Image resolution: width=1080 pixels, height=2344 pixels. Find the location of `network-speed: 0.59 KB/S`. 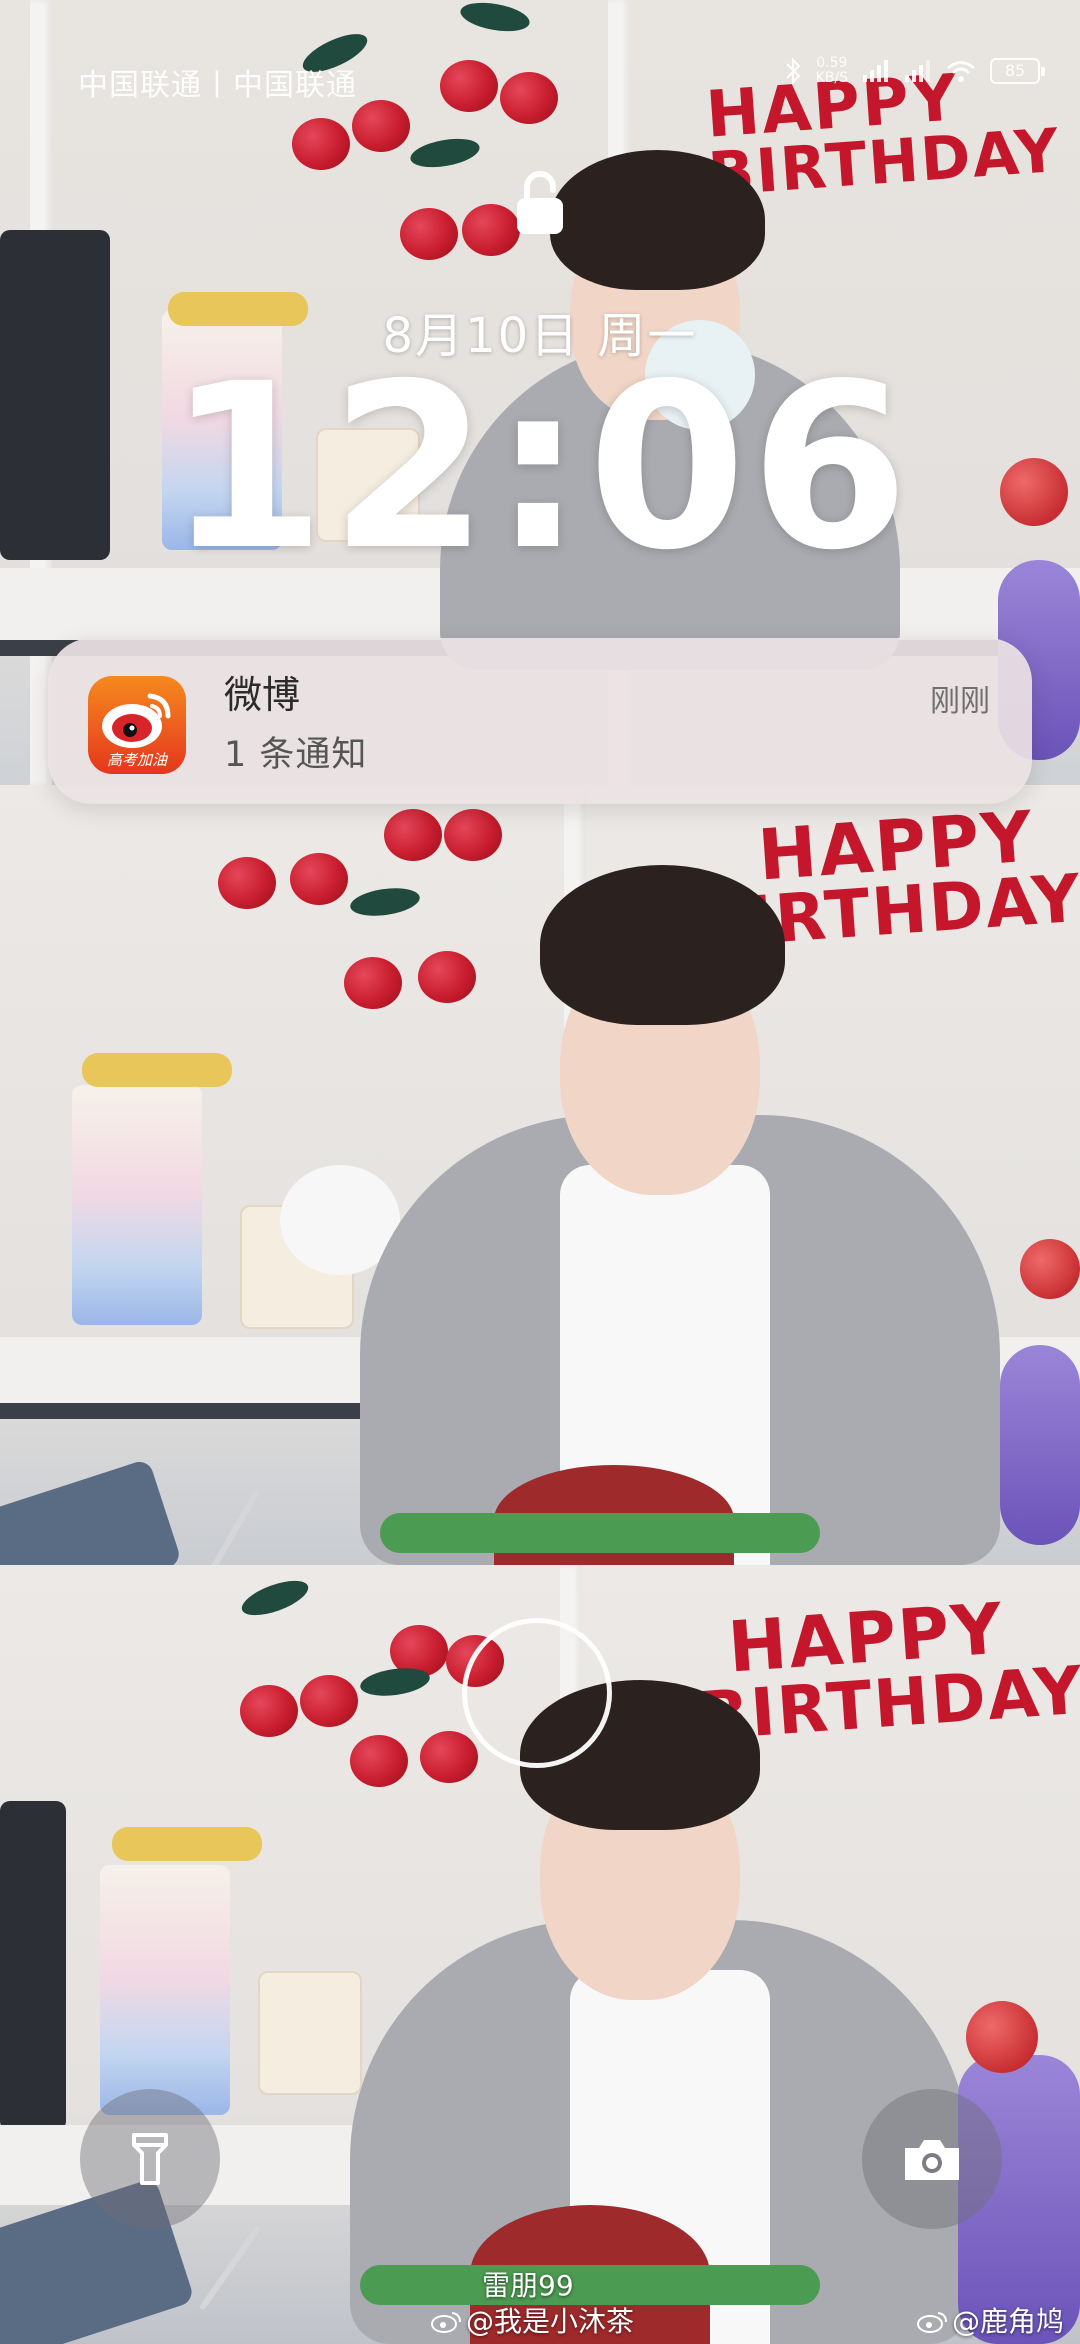

network-speed: 0.59 KB/S is located at coordinates (832, 71).